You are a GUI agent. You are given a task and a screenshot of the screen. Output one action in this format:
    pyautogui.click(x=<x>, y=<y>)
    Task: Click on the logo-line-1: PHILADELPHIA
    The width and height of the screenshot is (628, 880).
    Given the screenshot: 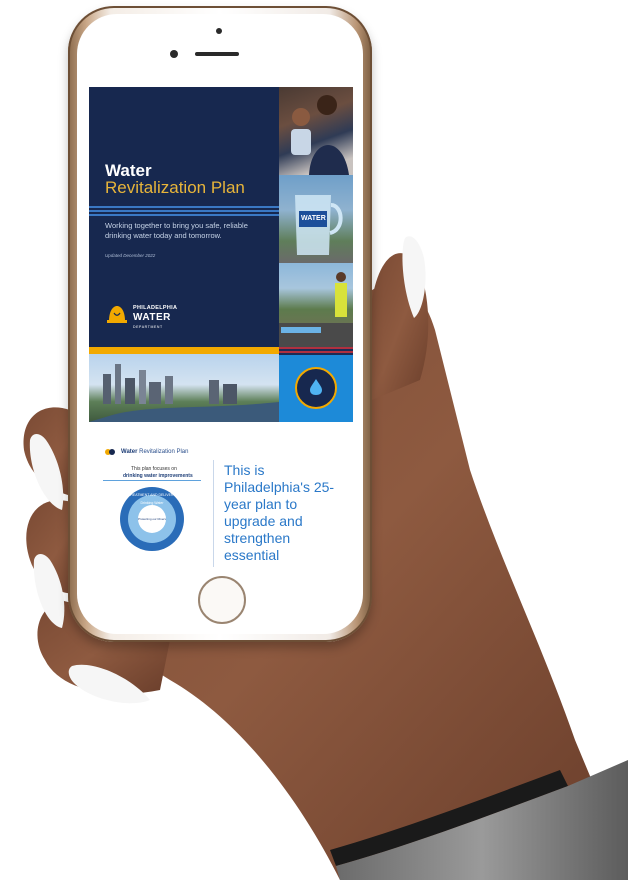 What is the action you would take?
    pyautogui.click(x=155, y=308)
    